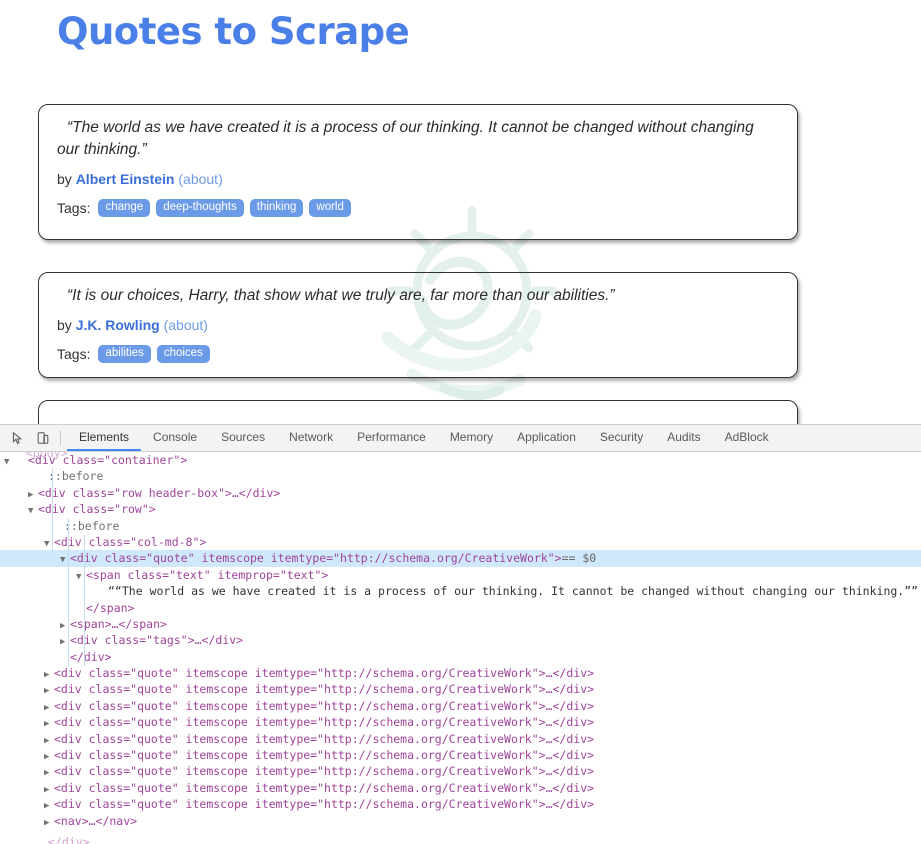 The width and height of the screenshot is (921, 844). I want to click on tab-memory: Memory, so click(471, 438).